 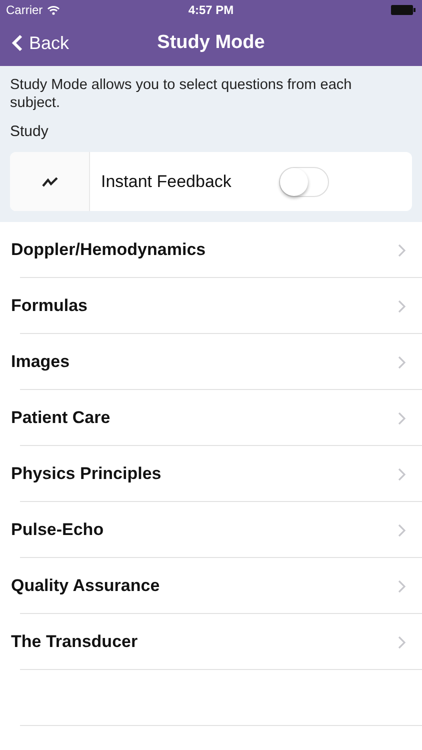 I want to click on toggle-switch, so click(x=304, y=181).